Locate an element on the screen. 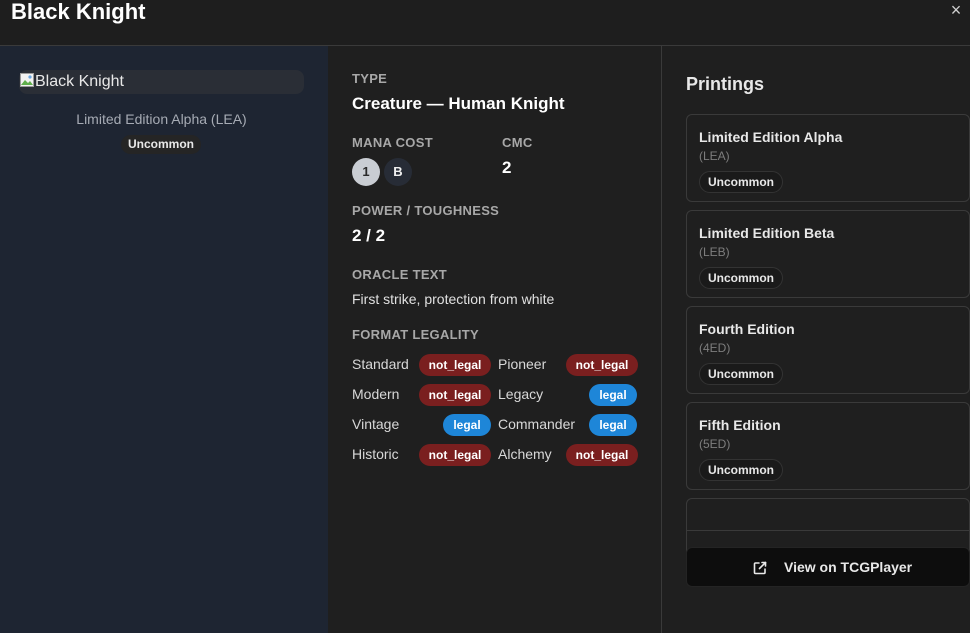  printing-item: Limited Edition Beta (LEB) Uncommon is located at coordinates (828, 254).